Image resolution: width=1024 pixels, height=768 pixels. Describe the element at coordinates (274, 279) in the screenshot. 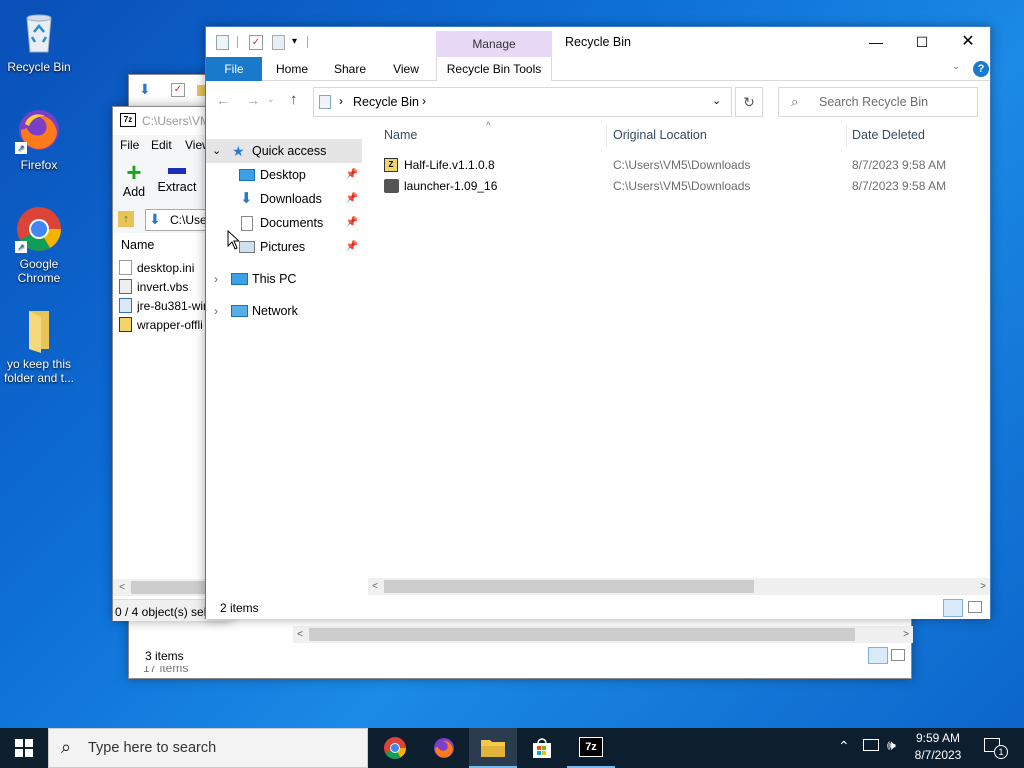

I see `nav-label: This PC` at that location.